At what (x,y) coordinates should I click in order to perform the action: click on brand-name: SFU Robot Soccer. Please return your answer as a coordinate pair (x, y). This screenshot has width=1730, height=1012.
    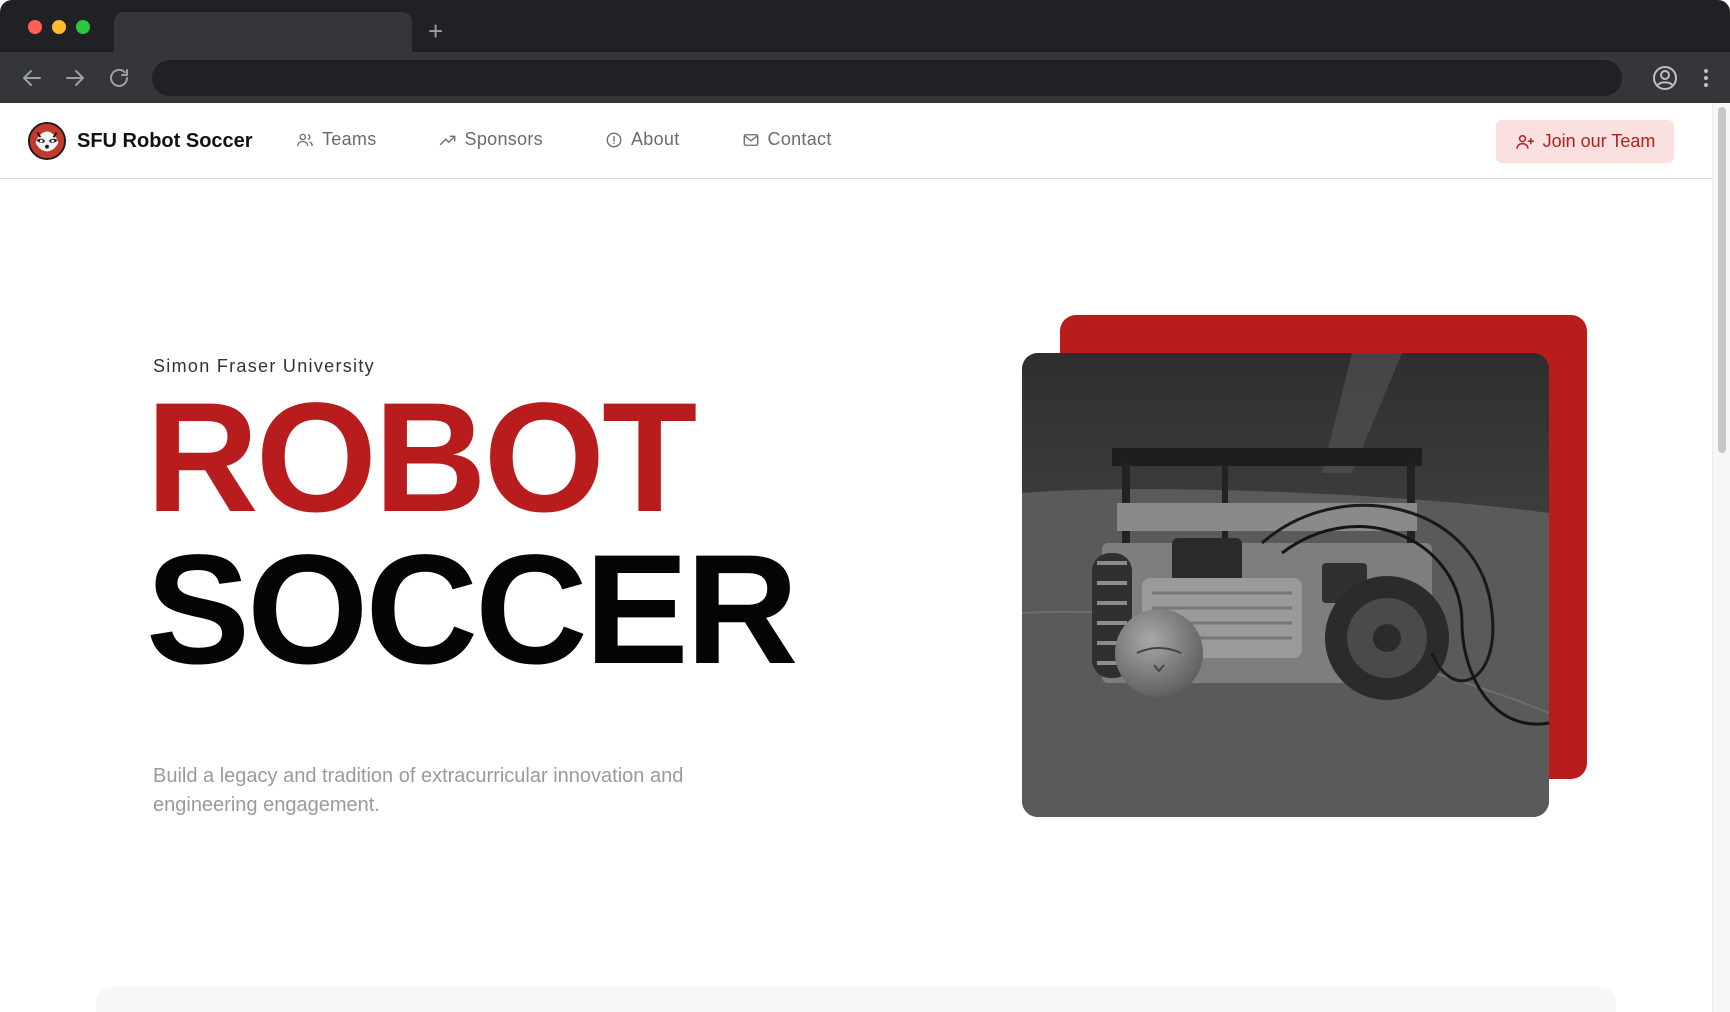
    Looking at the image, I should click on (165, 140).